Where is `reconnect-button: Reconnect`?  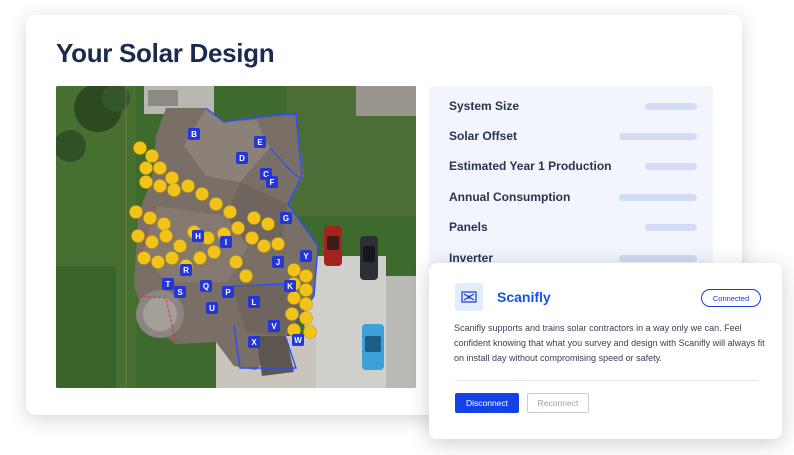 reconnect-button: Reconnect is located at coordinates (558, 403).